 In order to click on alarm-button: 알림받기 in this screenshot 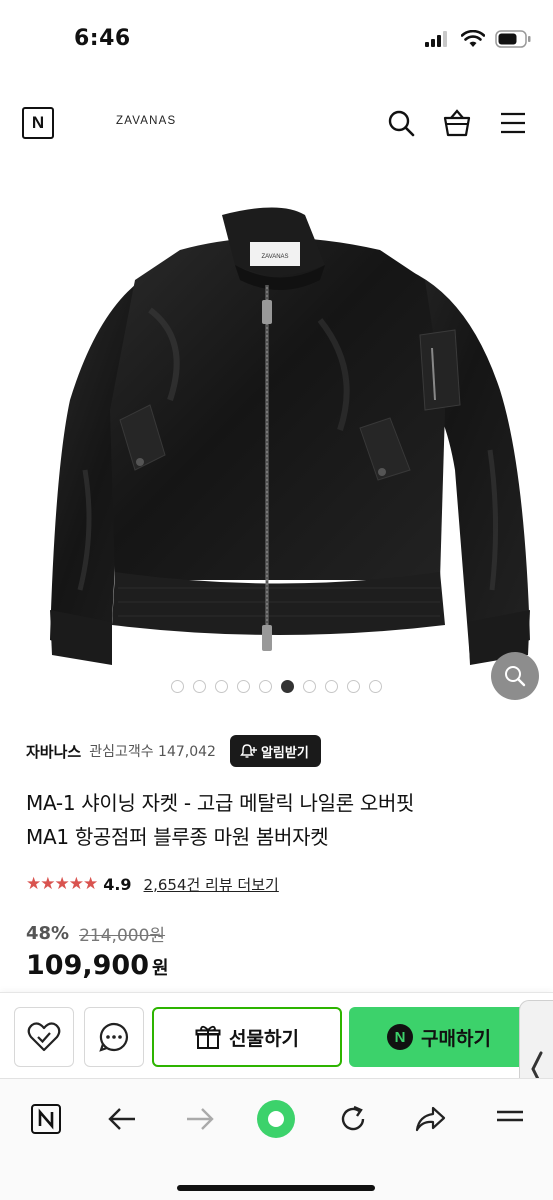, I will do `click(275, 751)`.